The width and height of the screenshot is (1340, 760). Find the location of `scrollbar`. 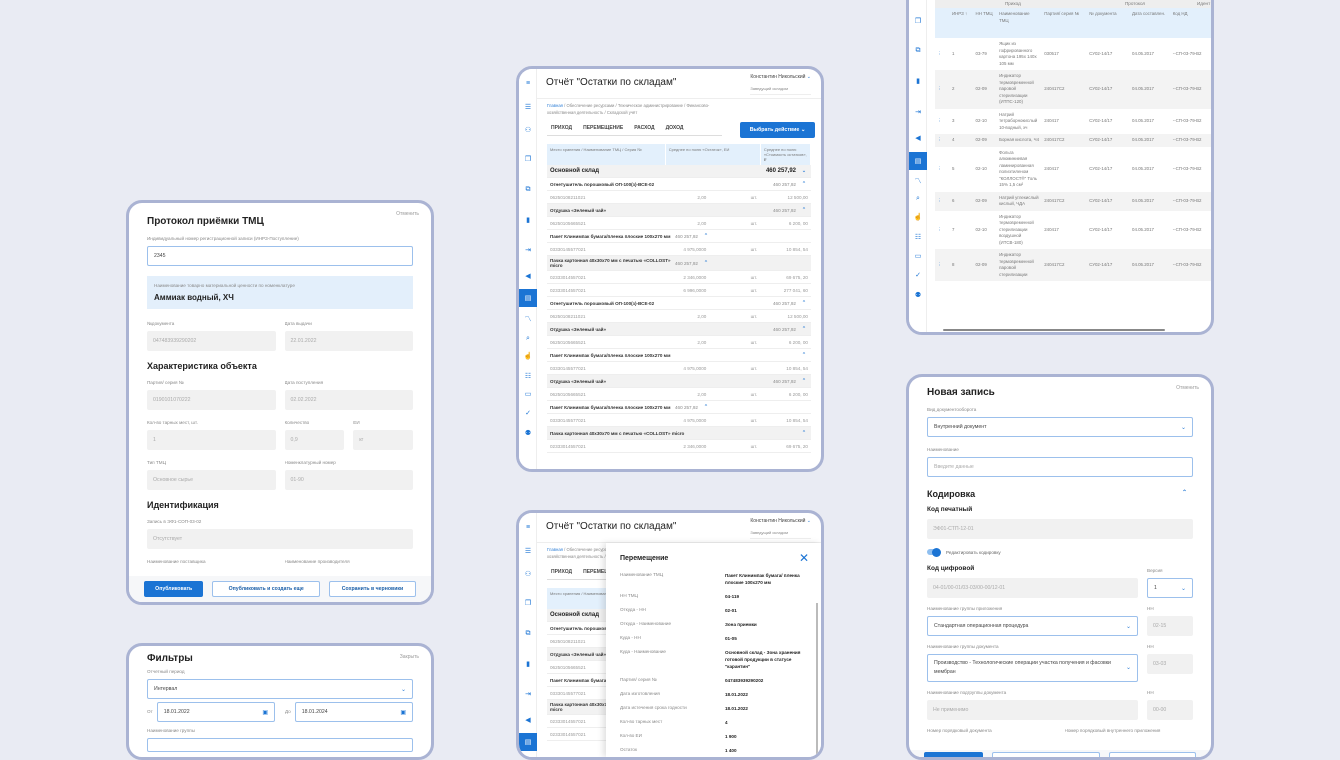

scrollbar is located at coordinates (817, 680).